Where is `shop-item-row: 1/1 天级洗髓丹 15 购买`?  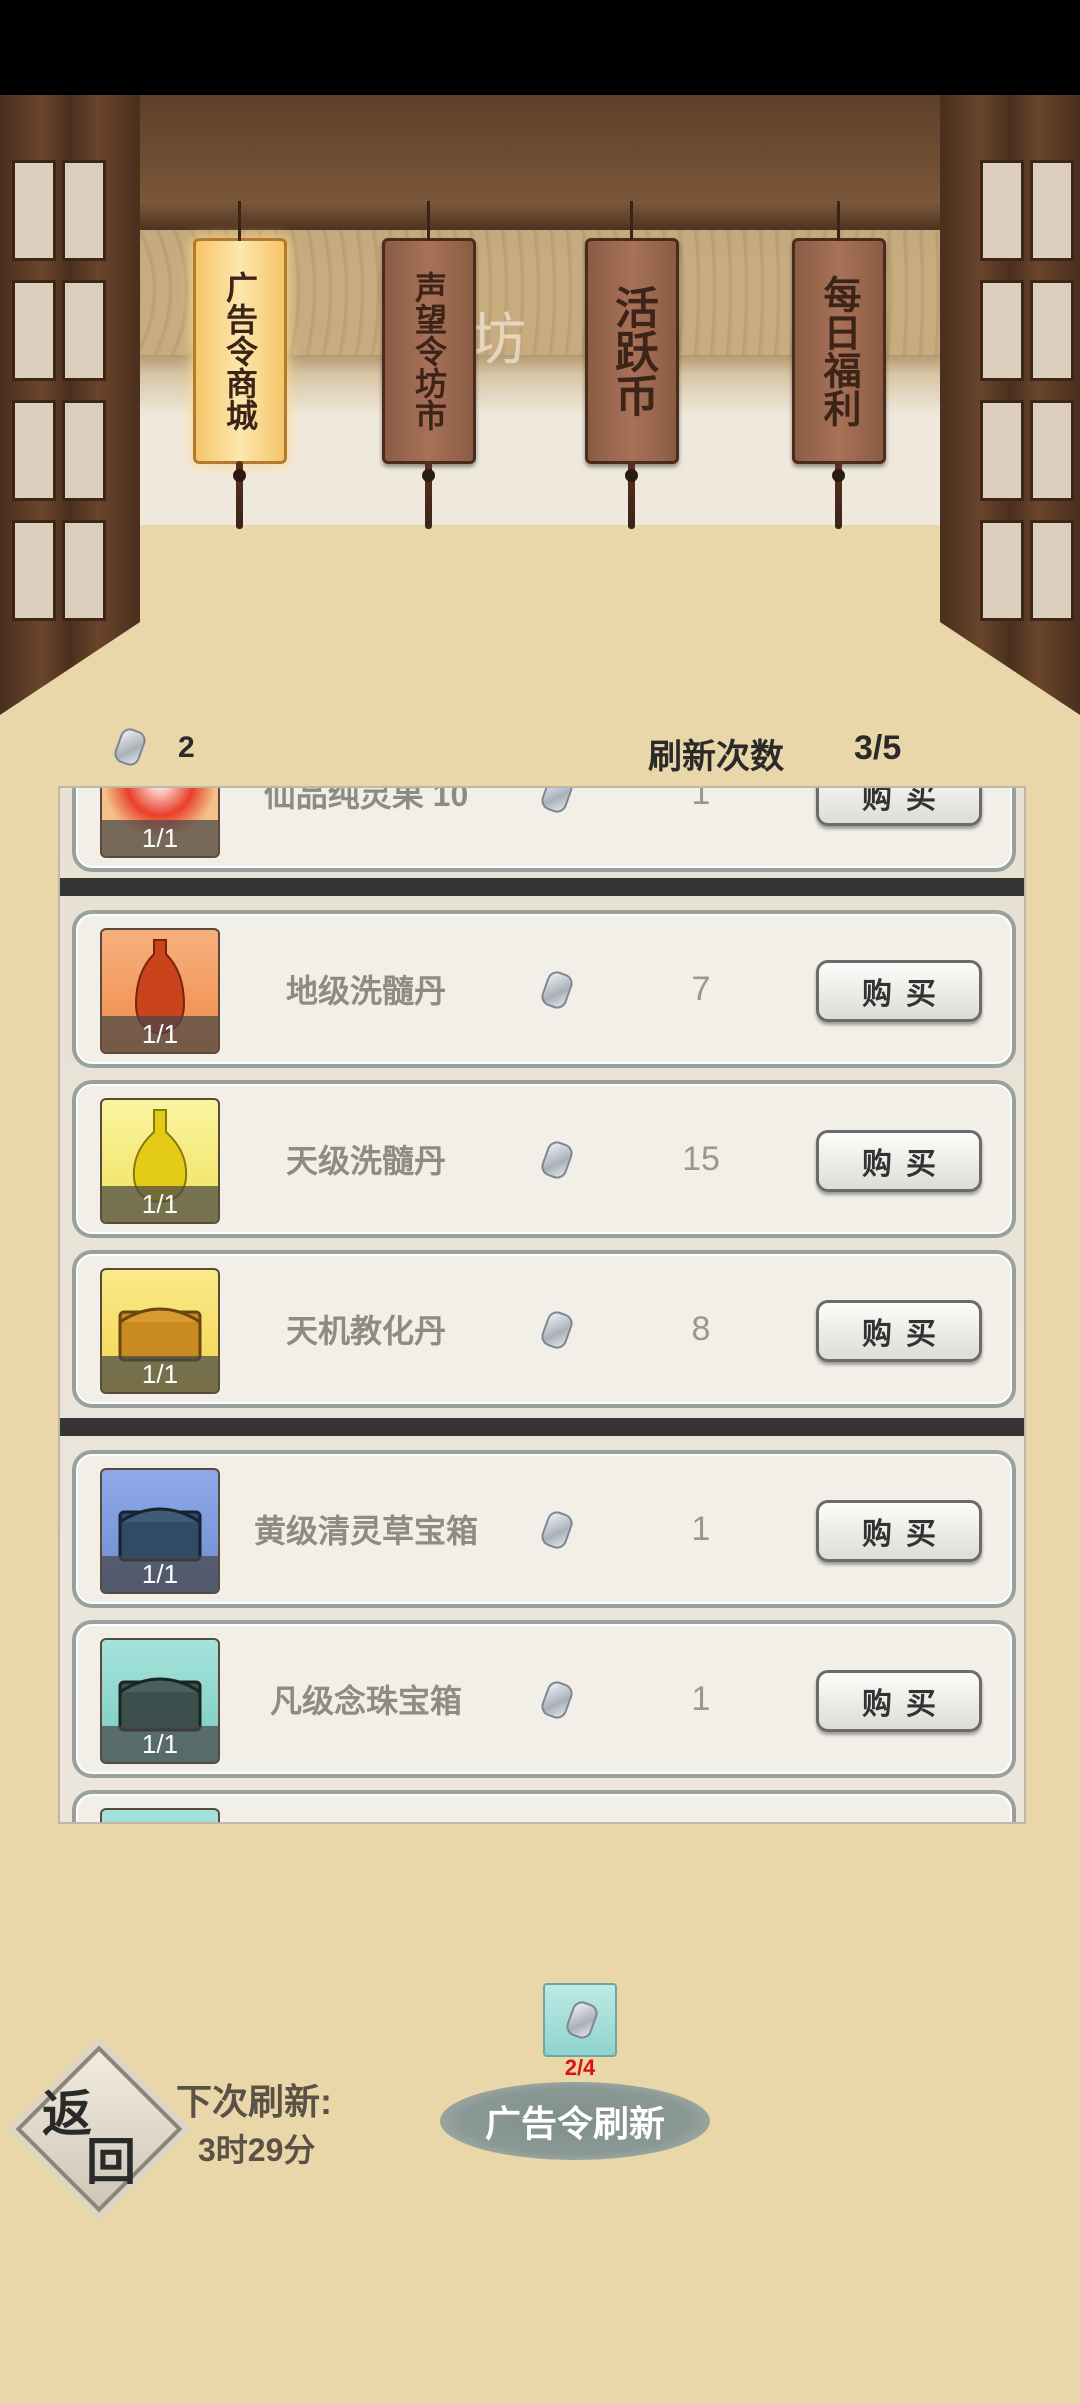
shop-item-row: 1/1 天级洗髓丹 15 购买 is located at coordinates (544, 1159).